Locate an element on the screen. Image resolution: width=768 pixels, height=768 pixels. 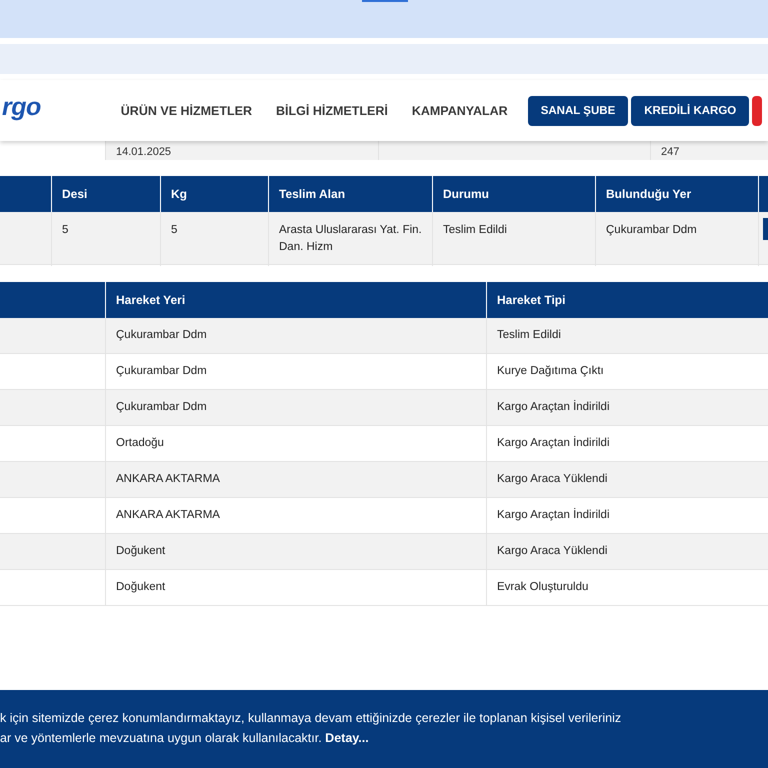
column-header: Hareket Tipi is located at coordinates (531, 300).